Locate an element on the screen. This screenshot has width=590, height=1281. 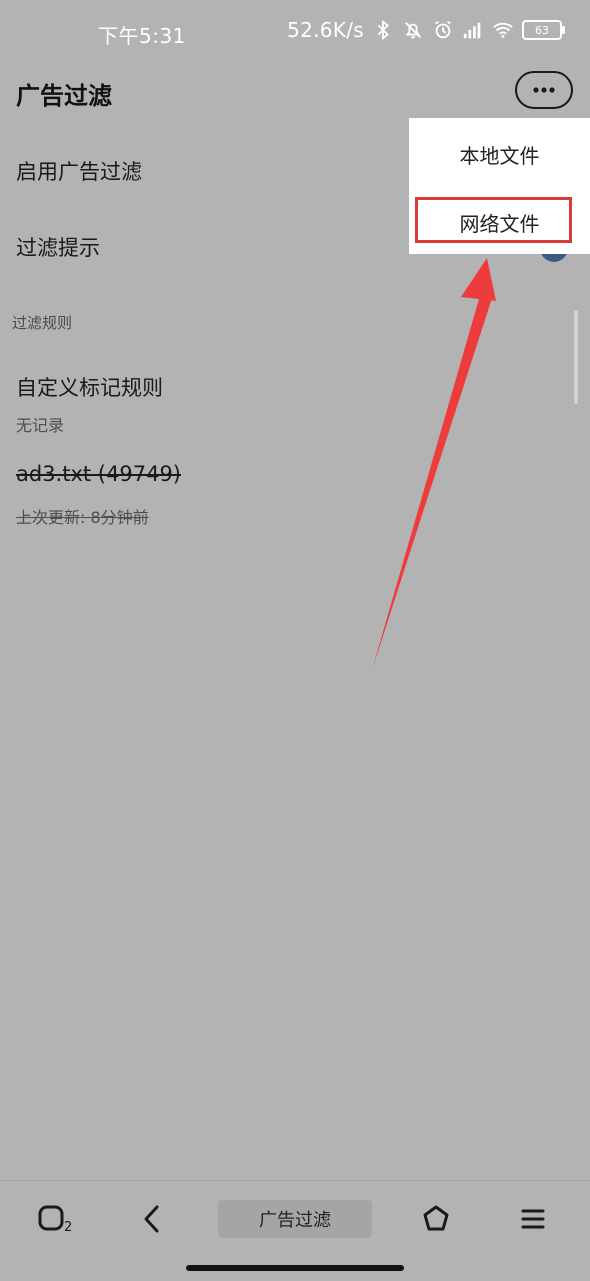
tabs-button: 2 is located at coordinates (56, 1219).